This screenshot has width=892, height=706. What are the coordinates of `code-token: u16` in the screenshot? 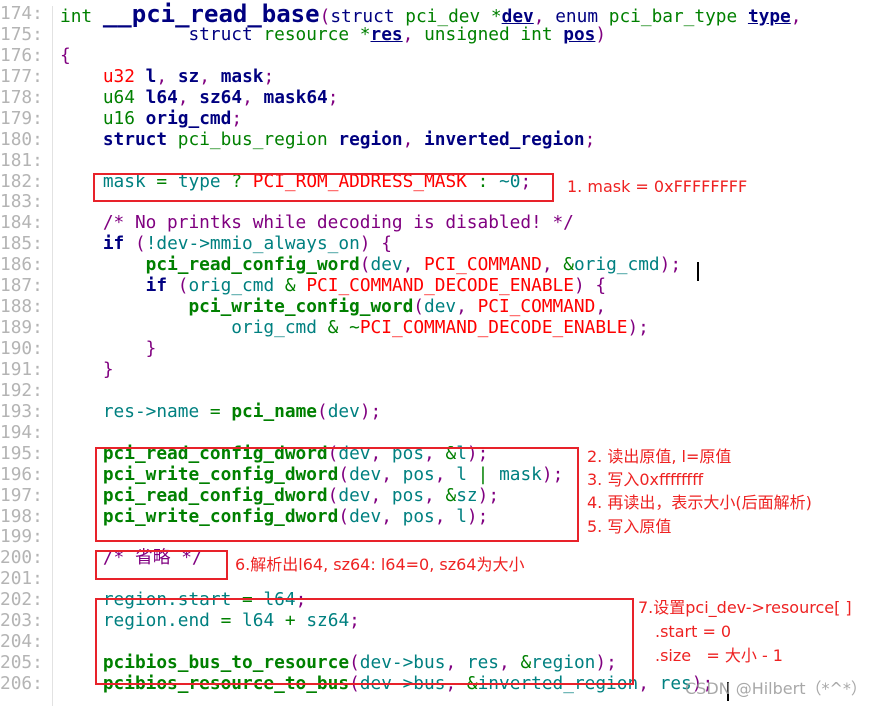 It's located at (118, 118).